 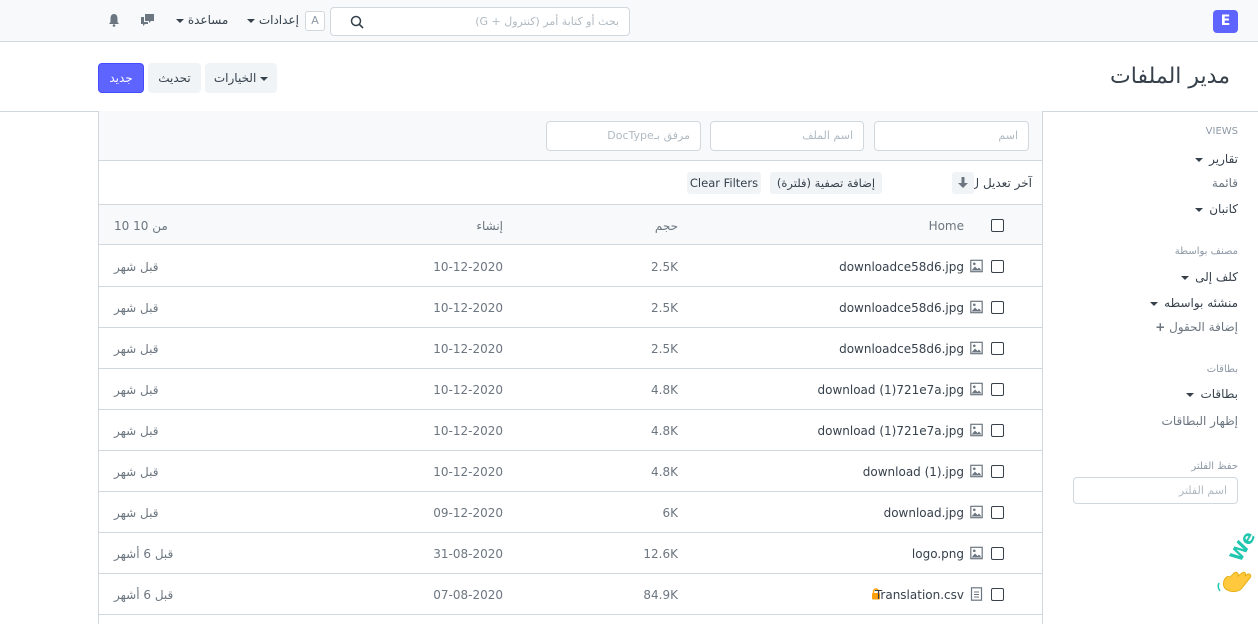 What do you see at coordinates (997, 225) in the screenshot?
I see `select-all-checkbox` at bounding box center [997, 225].